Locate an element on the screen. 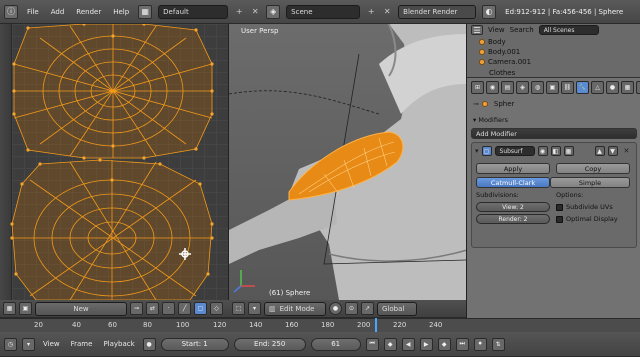  move-up-icon: ▲ is located at coordinates (599, 151).